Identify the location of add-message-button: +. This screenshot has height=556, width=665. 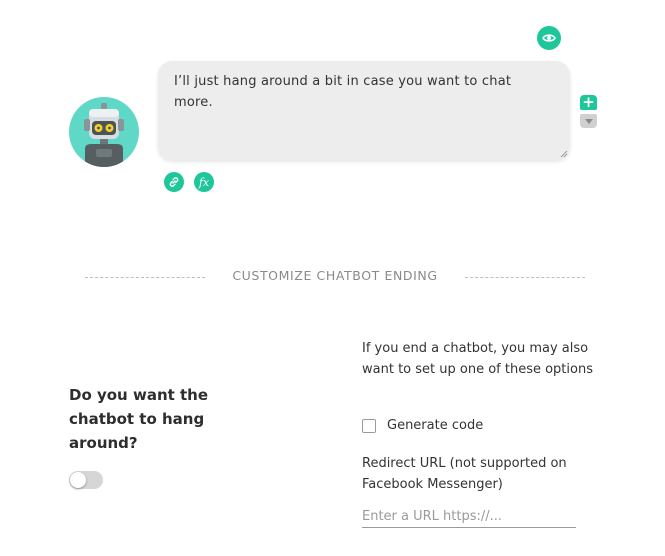
(588, 102).